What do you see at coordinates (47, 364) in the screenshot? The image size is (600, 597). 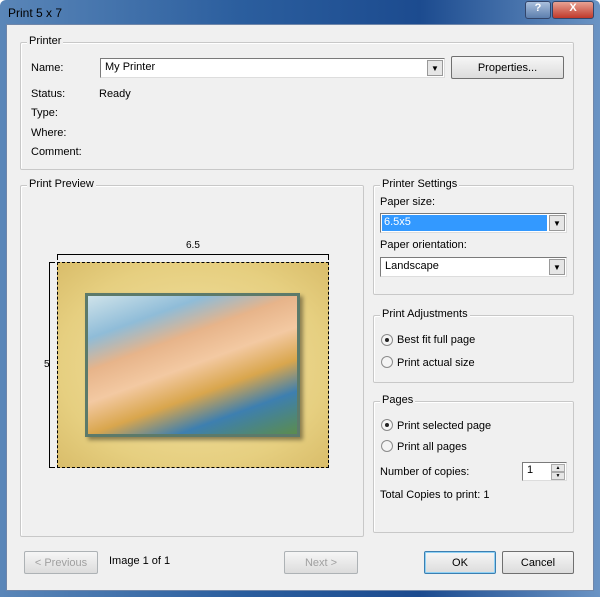 I see `height-label: 5` at bounding box center [47, 364].